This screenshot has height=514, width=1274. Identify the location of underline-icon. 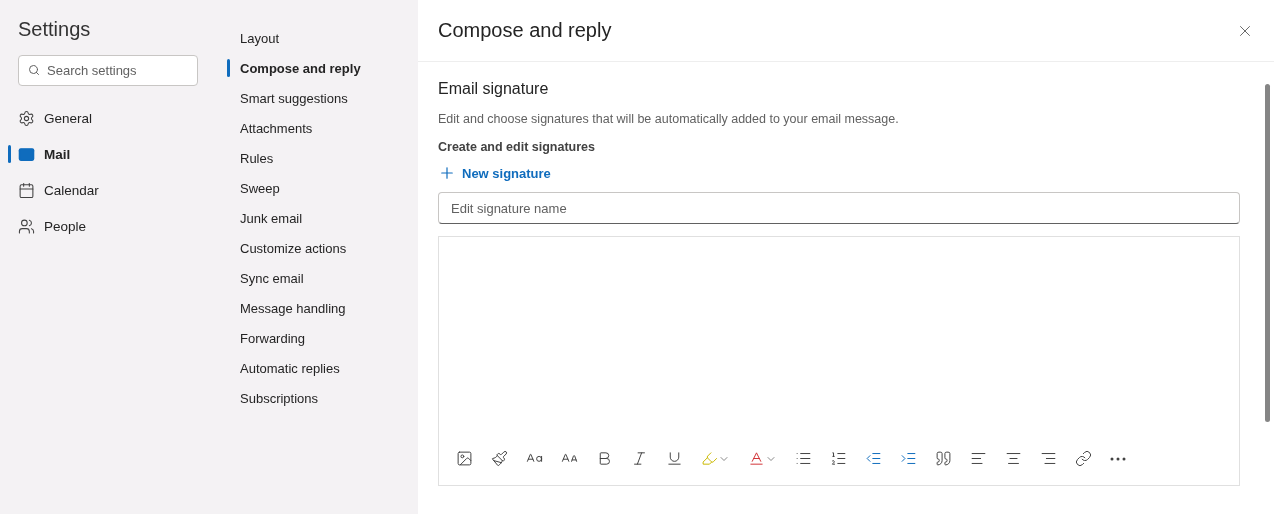
(674, 458).